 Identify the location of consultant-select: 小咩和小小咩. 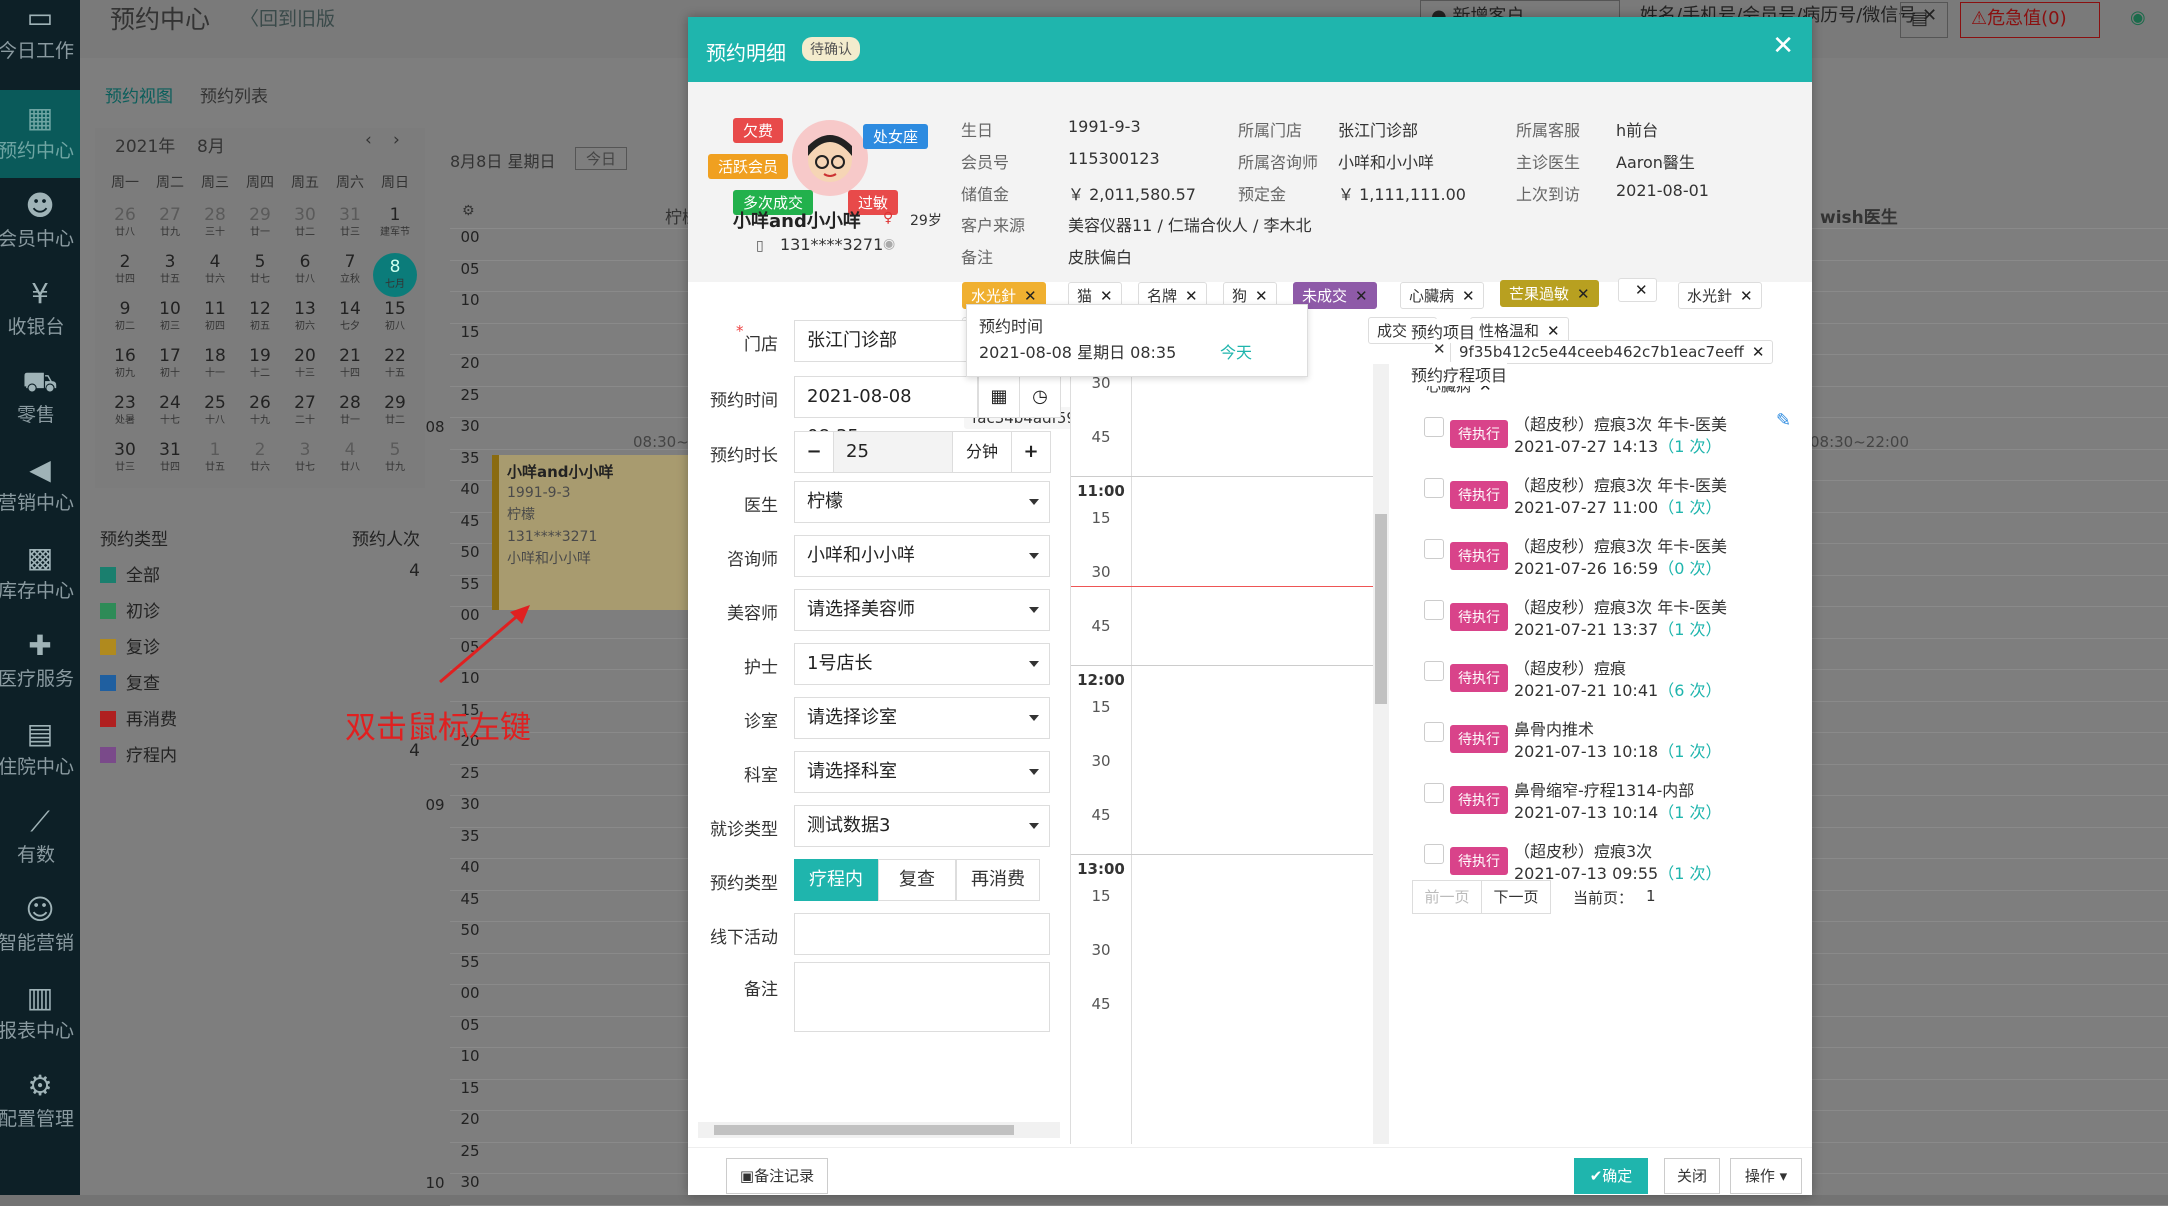
(922, 556).